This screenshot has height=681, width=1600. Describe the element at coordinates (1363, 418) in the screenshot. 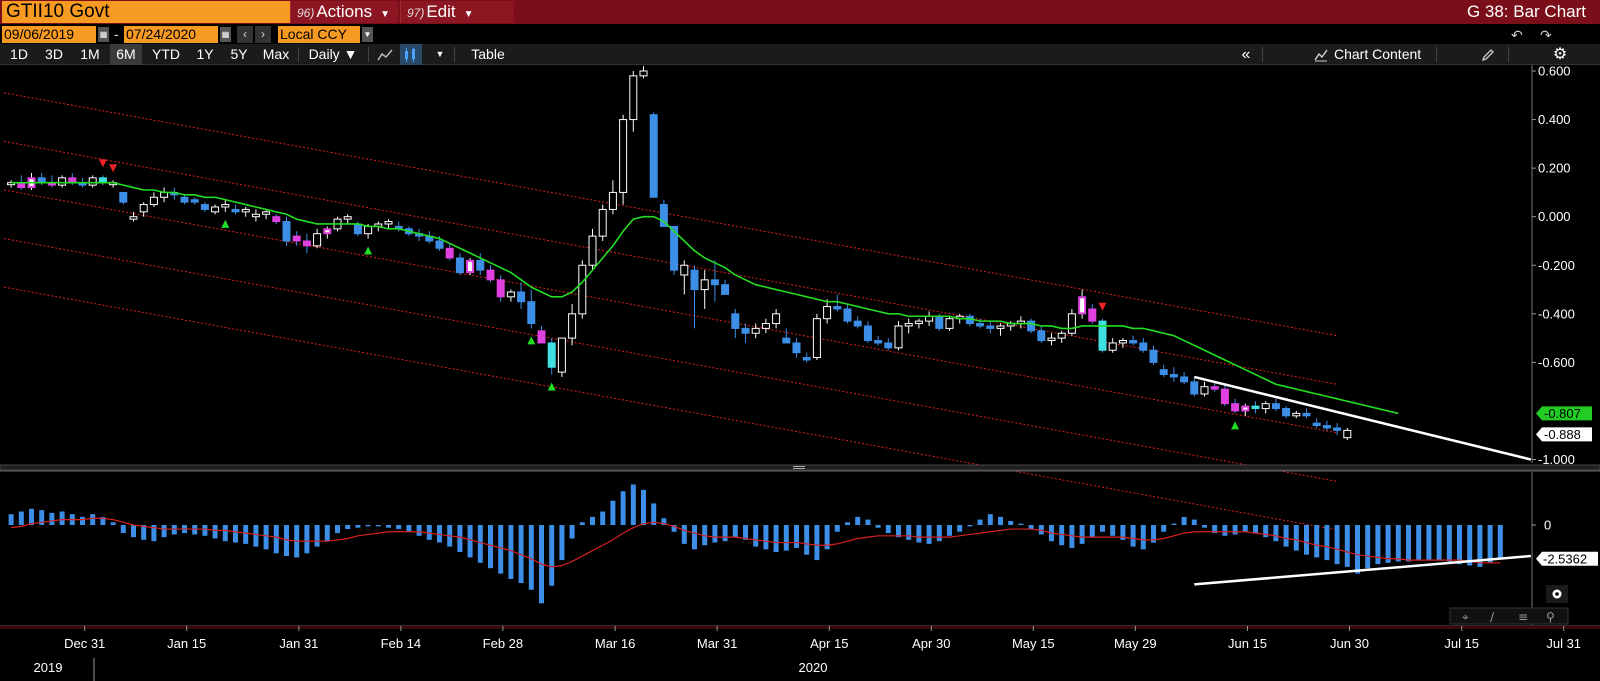

I see `price-trendline` at that location.